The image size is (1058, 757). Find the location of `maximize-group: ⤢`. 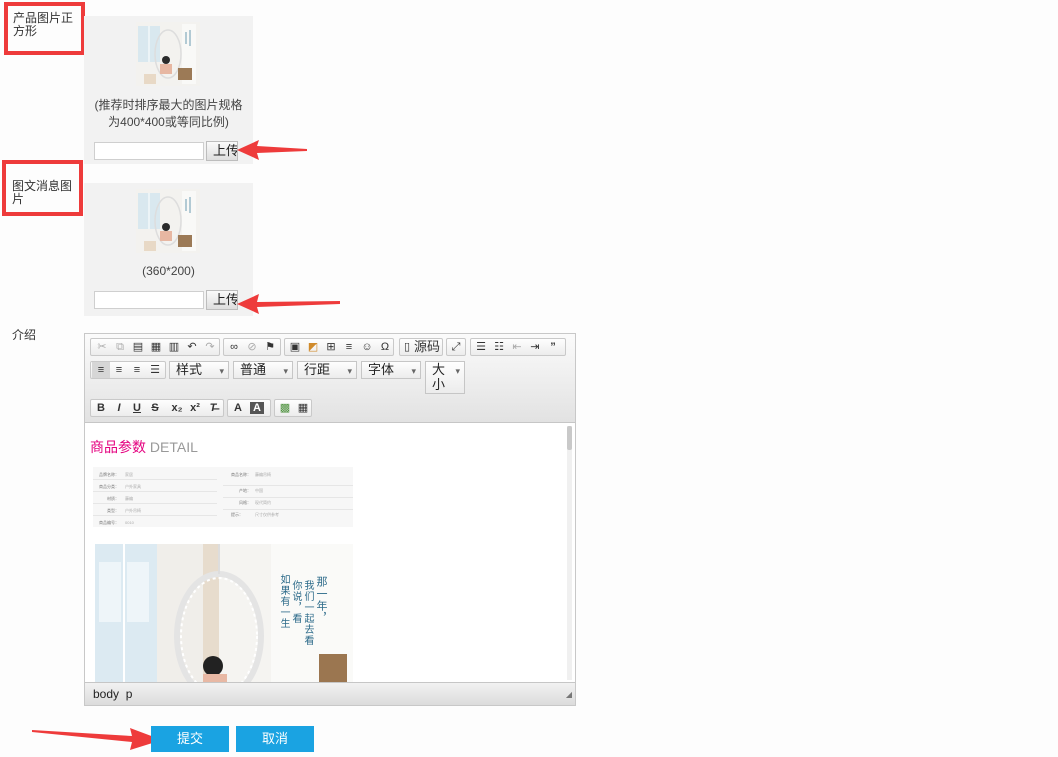

maximize-group: ⤢ is located at coordinates (456, 347).